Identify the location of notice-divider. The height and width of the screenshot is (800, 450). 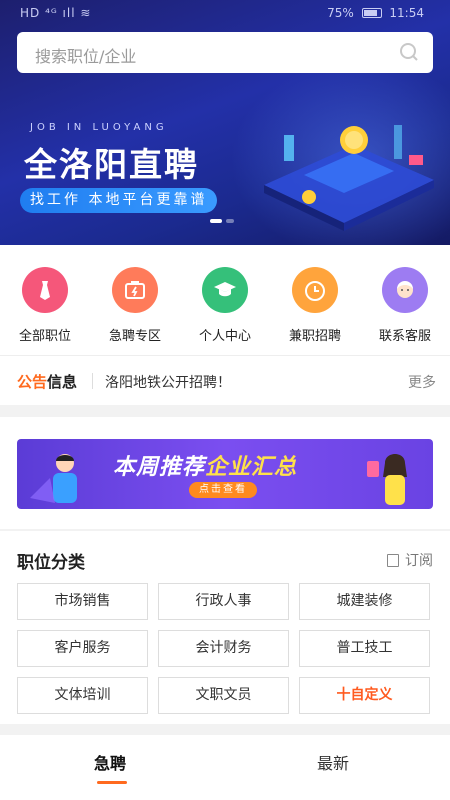
(92, 381).